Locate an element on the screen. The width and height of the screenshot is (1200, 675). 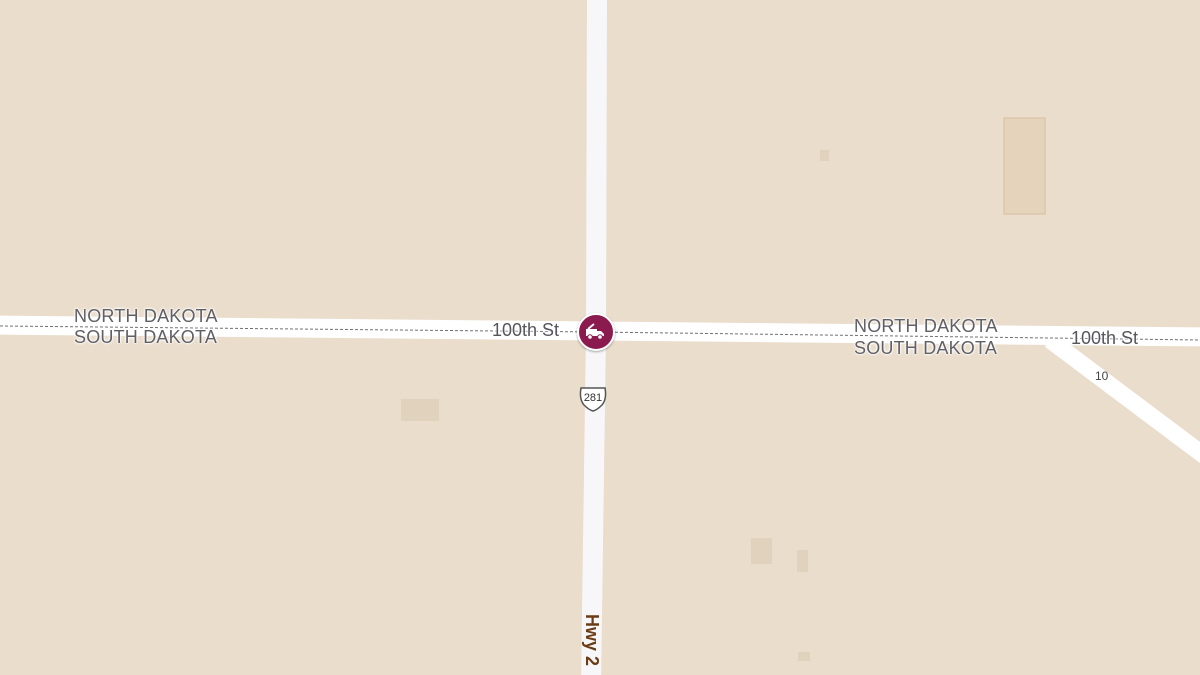
us-route-number: 281 is located at coordinates (593, 398).